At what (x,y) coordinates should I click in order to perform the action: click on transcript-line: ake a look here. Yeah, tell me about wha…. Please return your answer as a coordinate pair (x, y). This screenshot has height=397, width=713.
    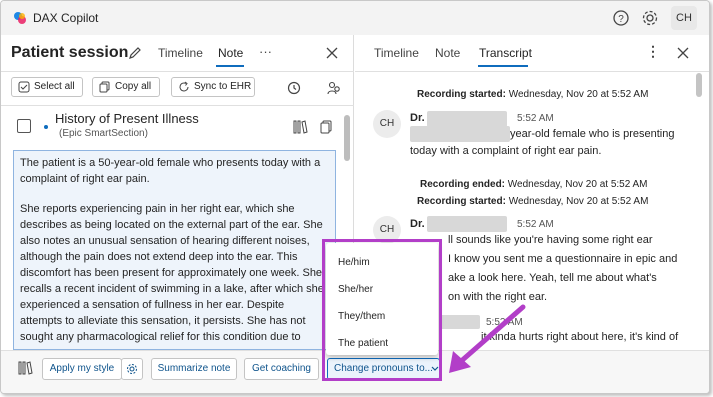
    Looking at the image, I should click on (552, 278).